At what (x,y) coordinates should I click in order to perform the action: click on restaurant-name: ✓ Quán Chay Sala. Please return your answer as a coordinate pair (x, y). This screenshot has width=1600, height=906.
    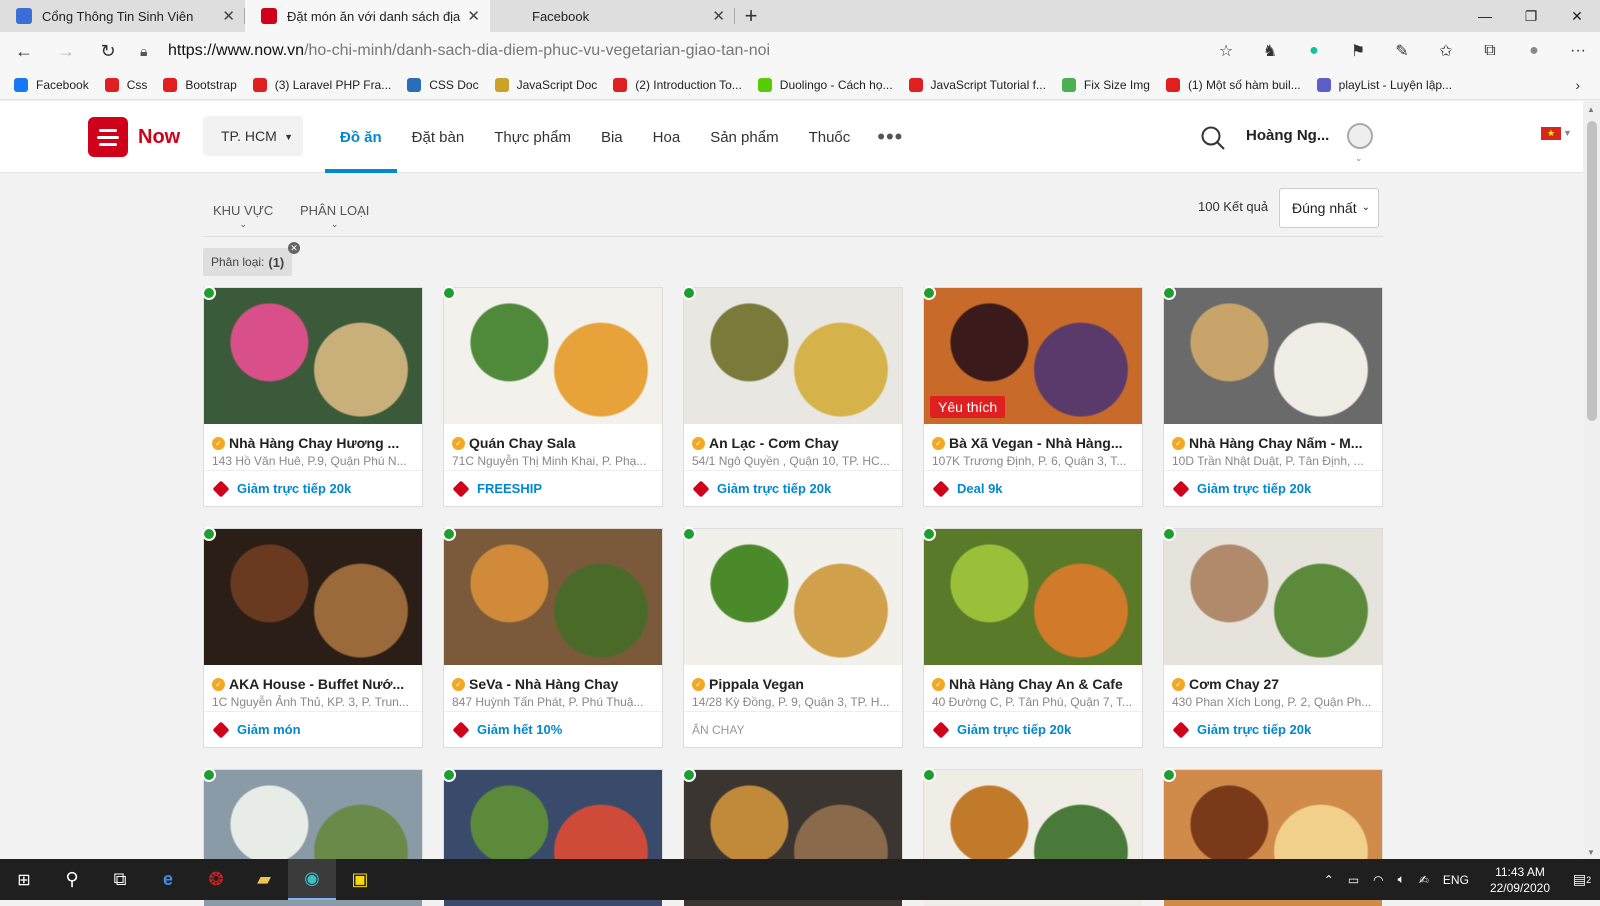
    Looking at the image, I should click on (553, 437).